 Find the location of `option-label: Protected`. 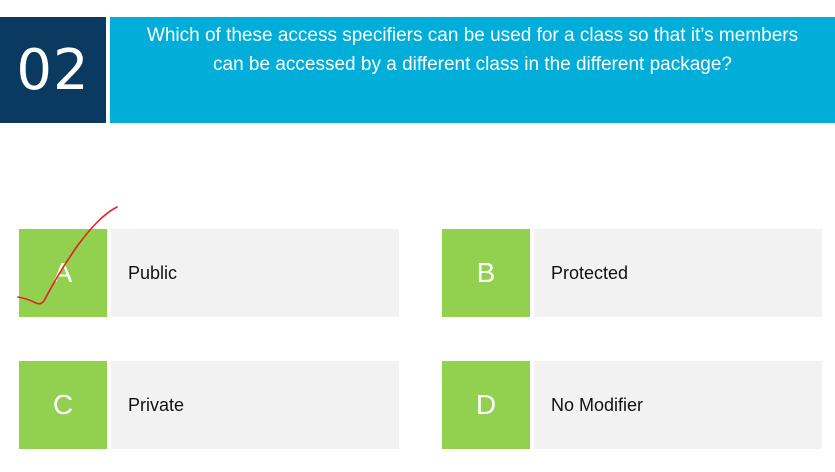

option-label: Protected is located at coordinates (678, 273).